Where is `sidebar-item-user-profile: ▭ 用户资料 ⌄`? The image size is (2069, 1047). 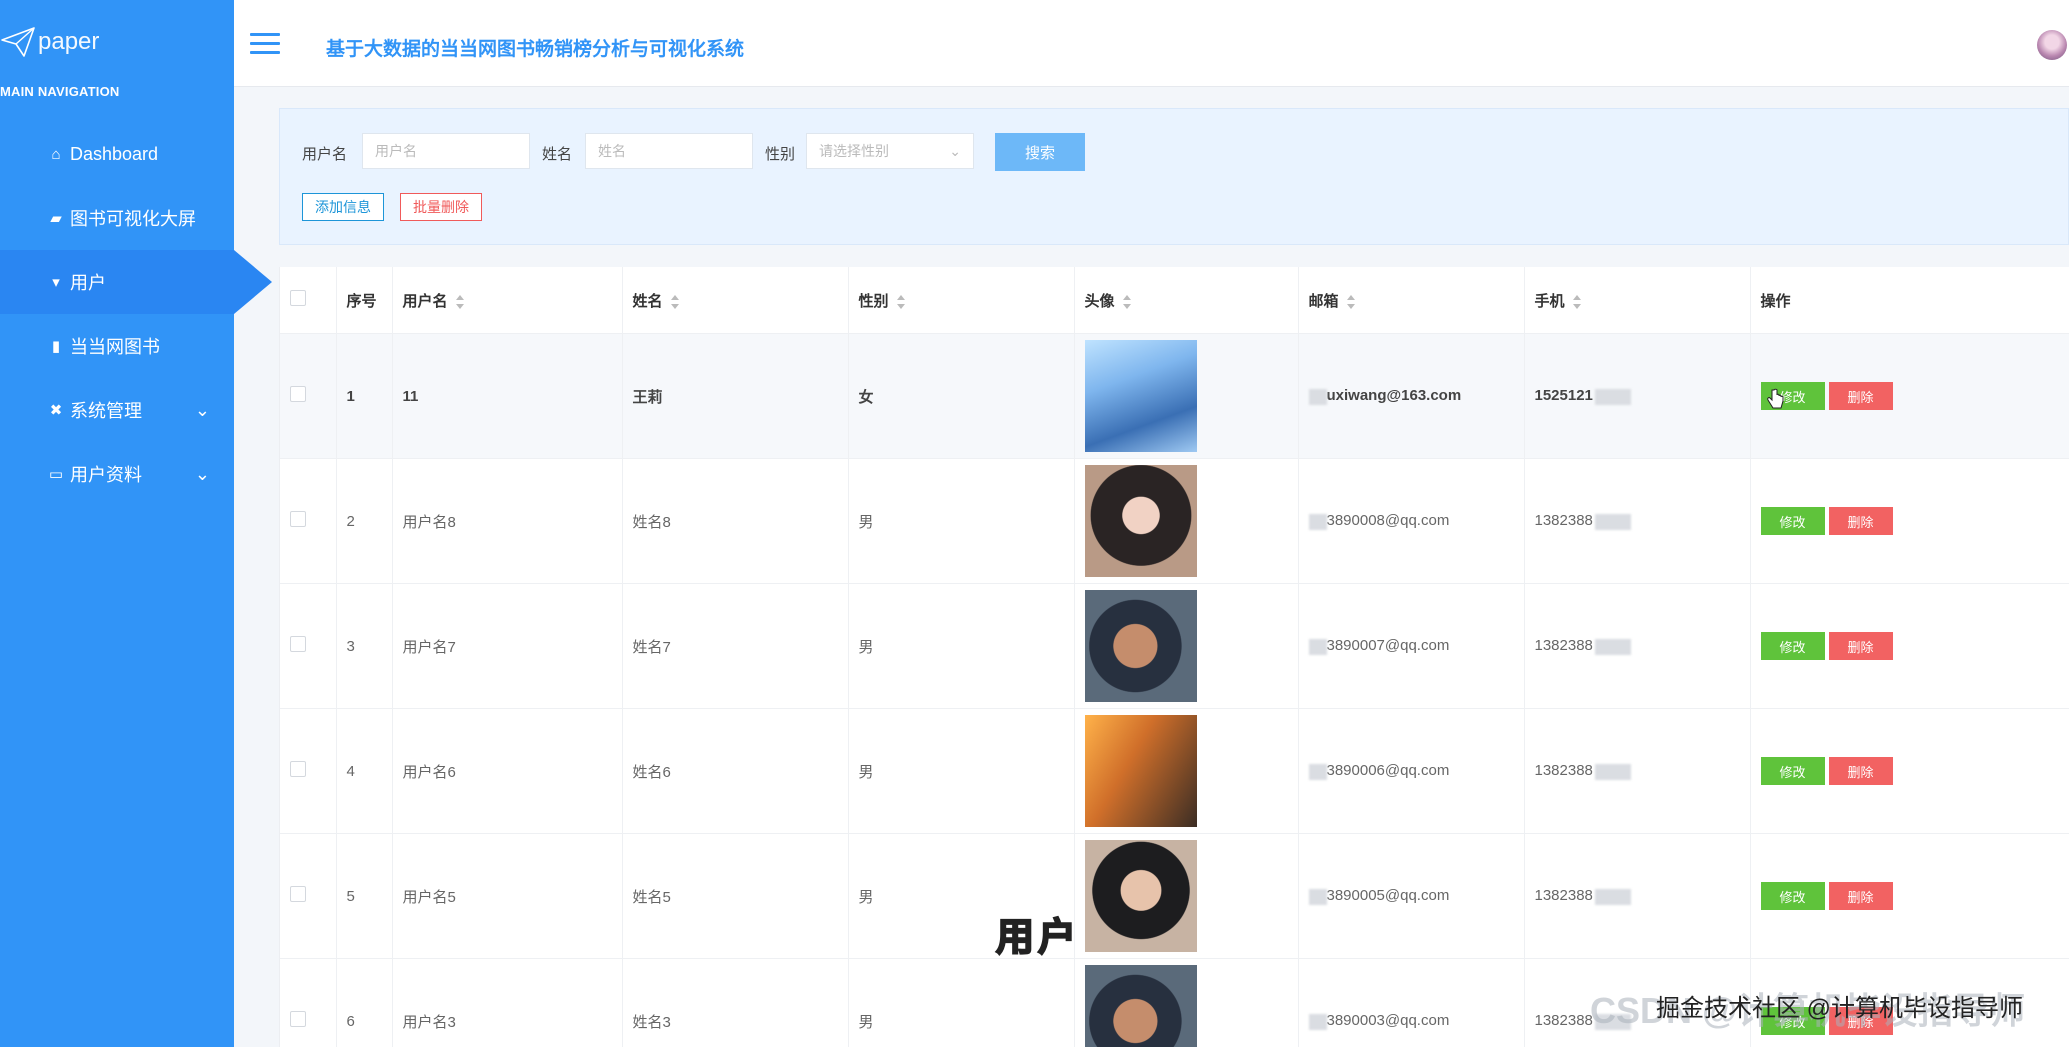 sidebar-item-user-profile: ▭ 用户资料 ⌄ is located at coordinates (117, 474).